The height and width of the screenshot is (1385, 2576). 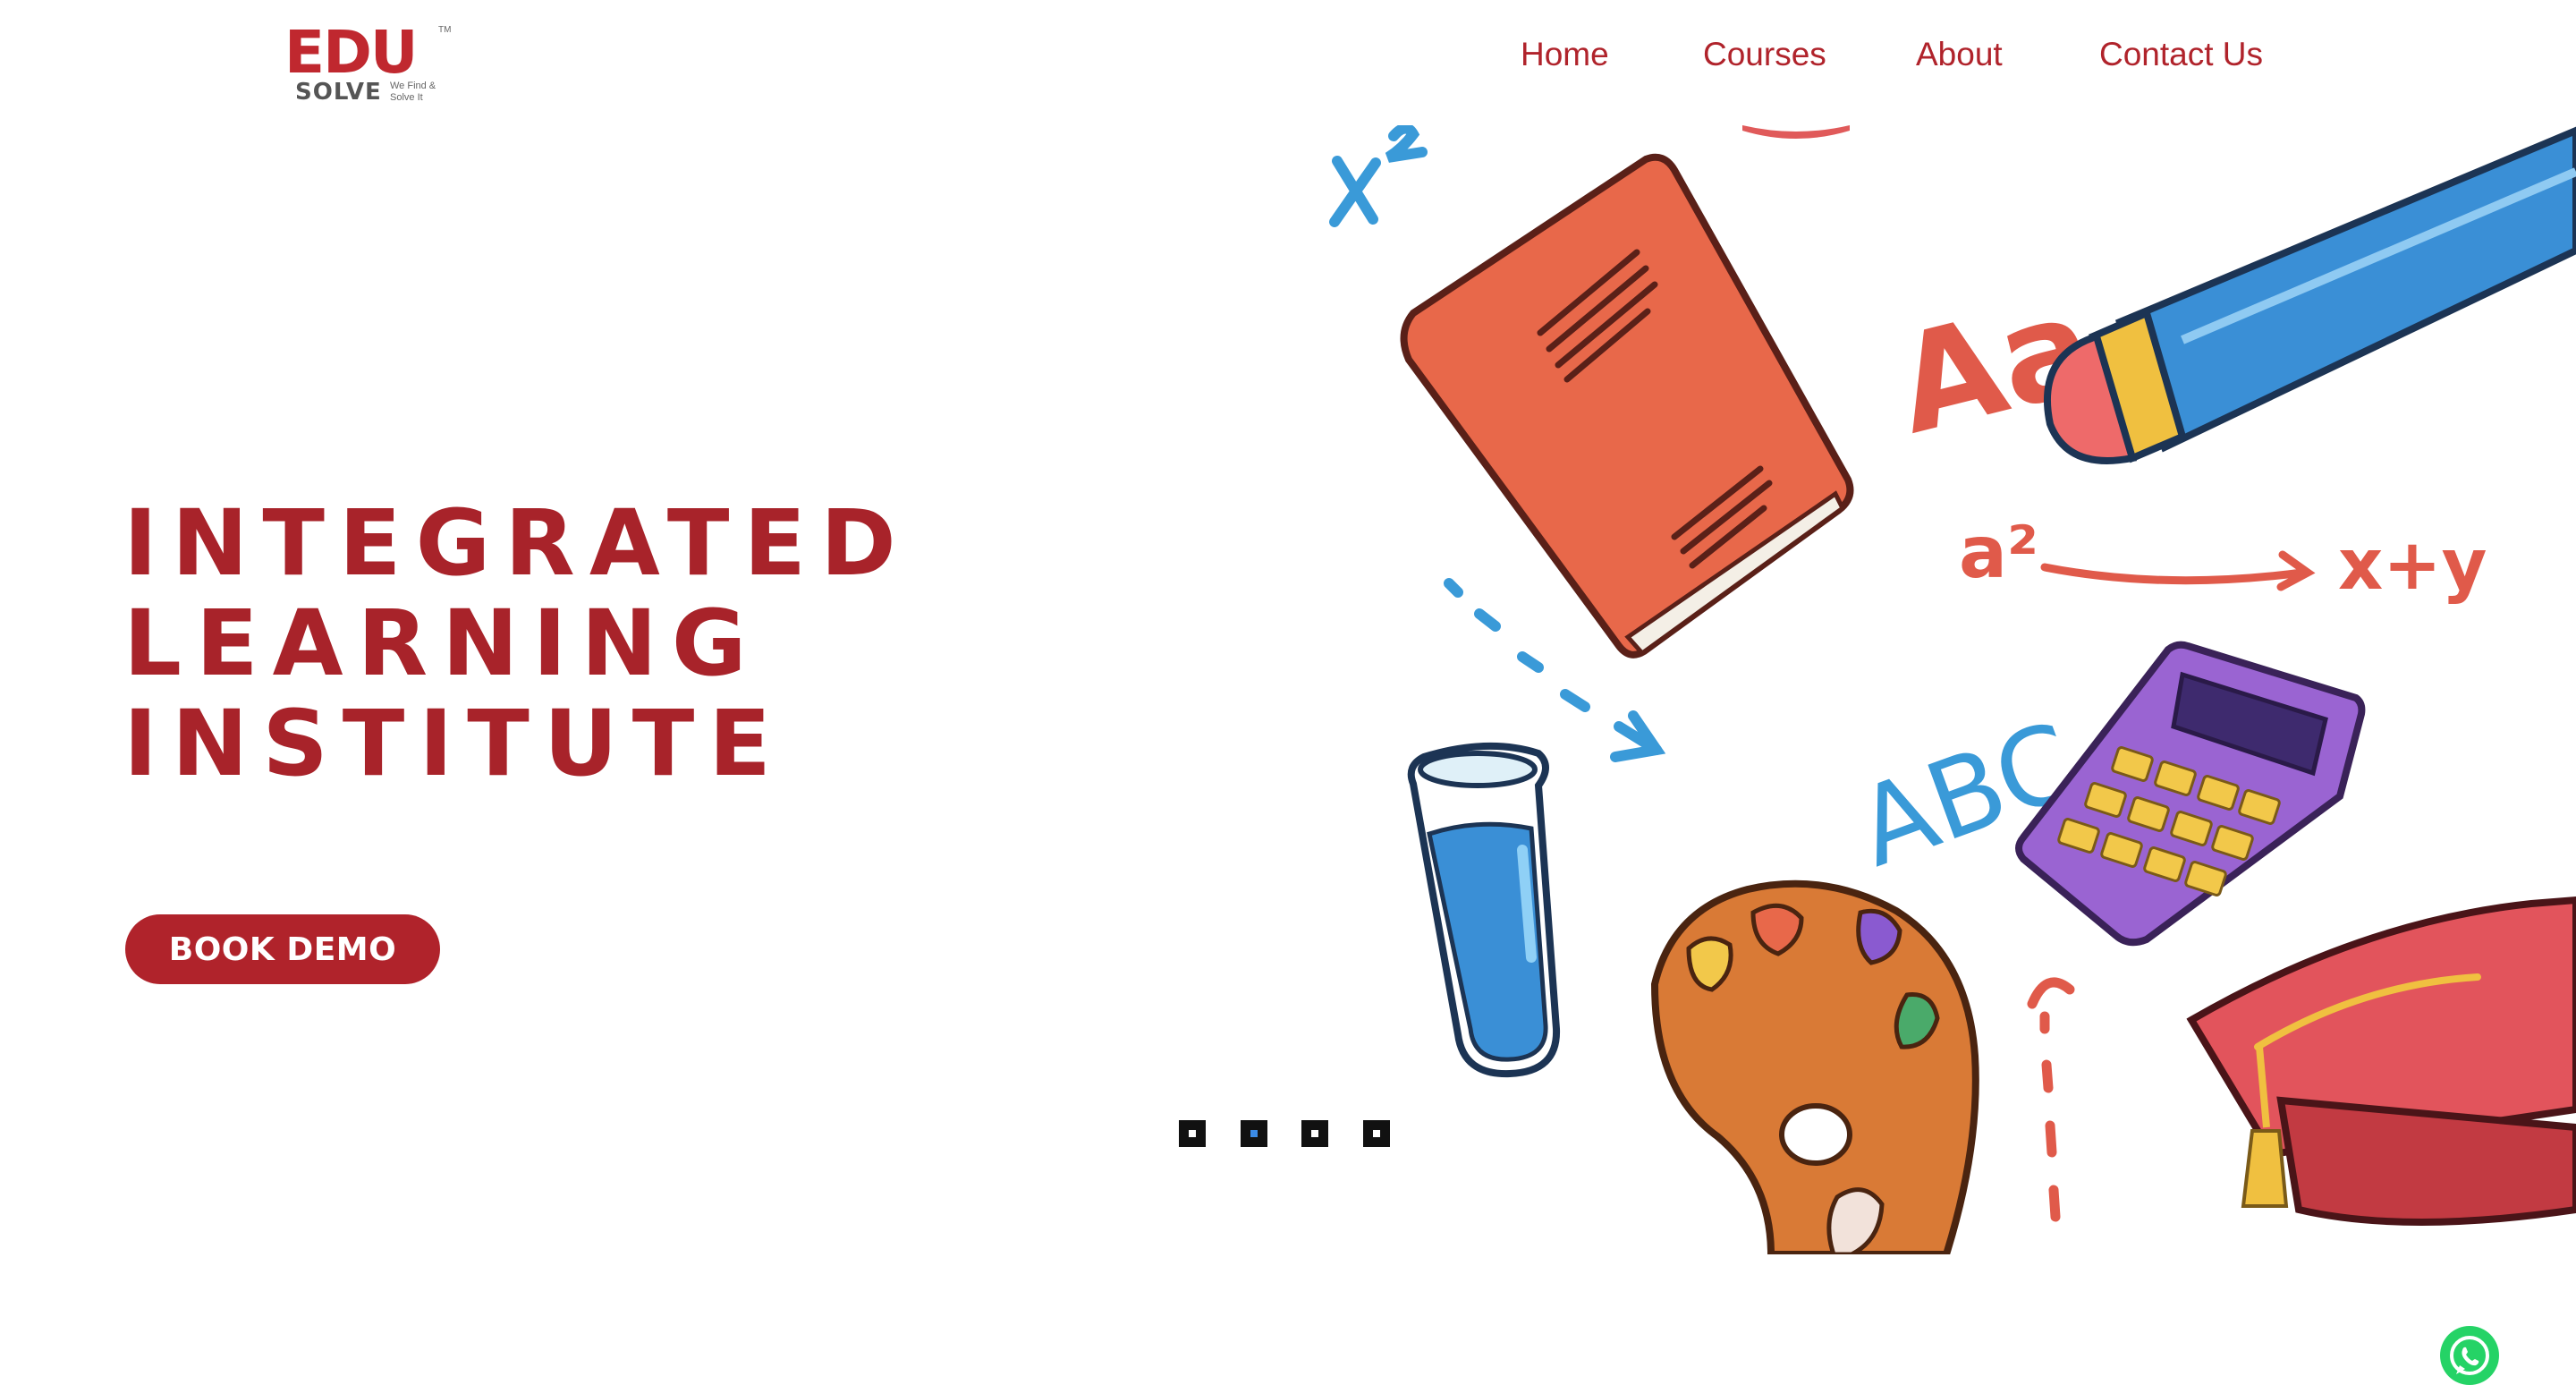 I want to click on nav-contact-us: Contact Us, so click(x=2181, y=54).